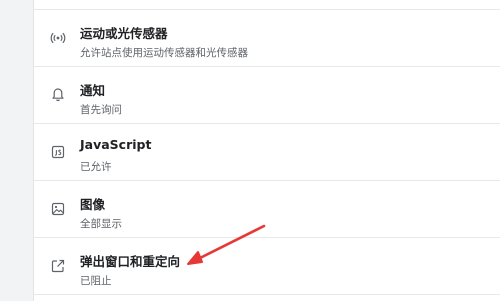 This screenshot has height=301, width=500. Describe the element at coordinates (130, 261) in the screenshot. I see `permission-title: 弹出窗口和重定向` at that location.